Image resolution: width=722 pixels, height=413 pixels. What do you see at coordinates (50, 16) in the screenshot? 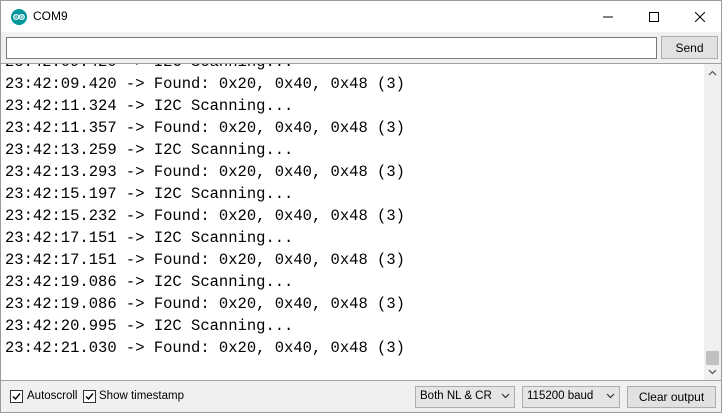
I see `window-title: COM9` at bounding box center [50, 16].